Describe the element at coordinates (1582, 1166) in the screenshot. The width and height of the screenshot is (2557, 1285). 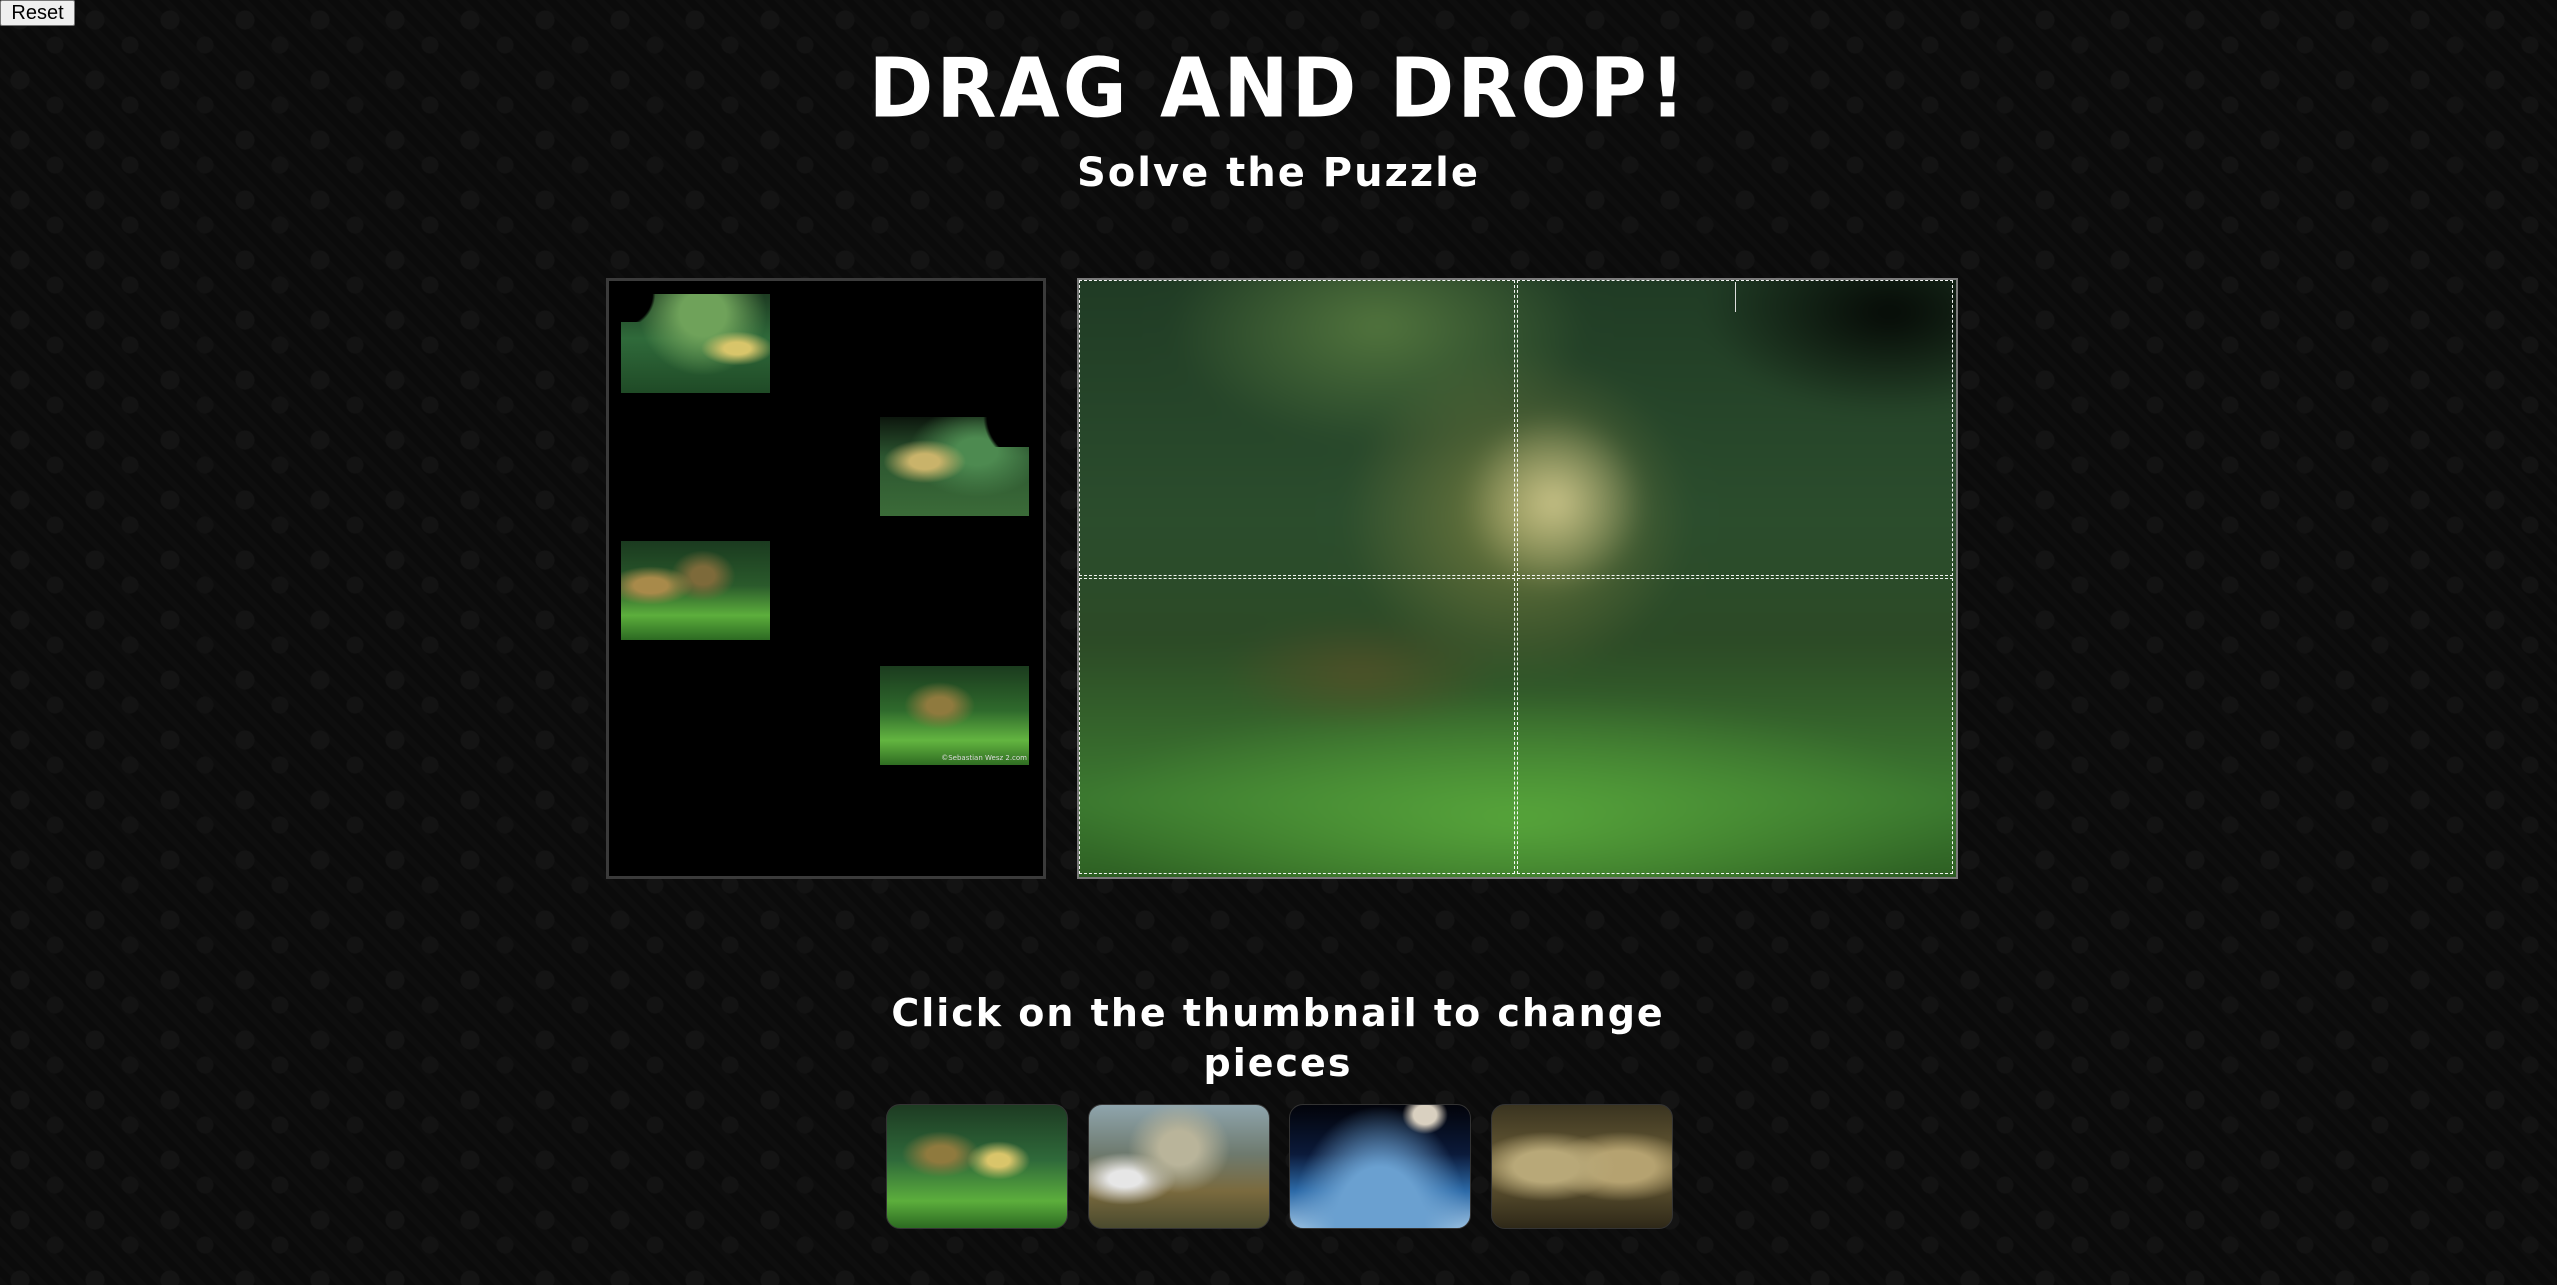
I see `thumbnail-mechanical-faces` at that location.